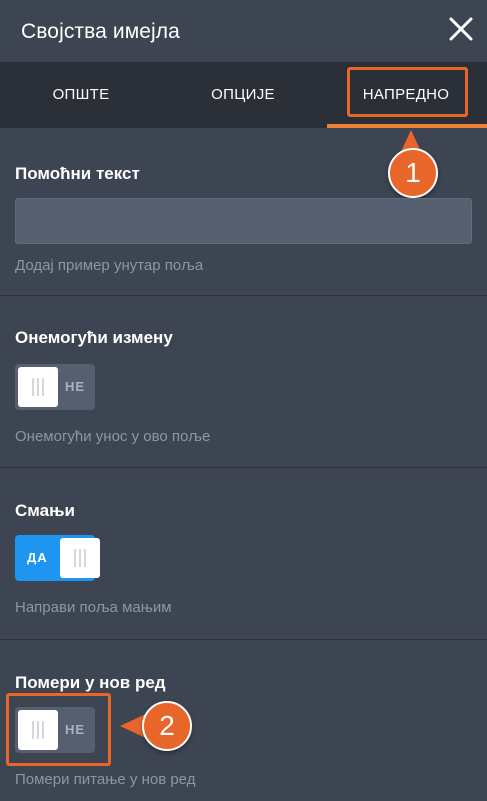 The height and width of the screenshot is (801, 487). I want to click on hint-text-label: Помоћни текст, so click(77, 173).